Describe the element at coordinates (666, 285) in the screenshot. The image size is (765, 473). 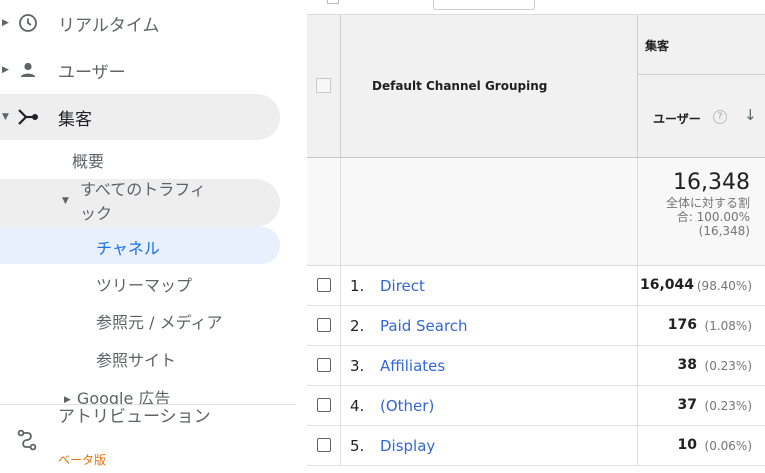
I see `users-value: 16,044` at that location.